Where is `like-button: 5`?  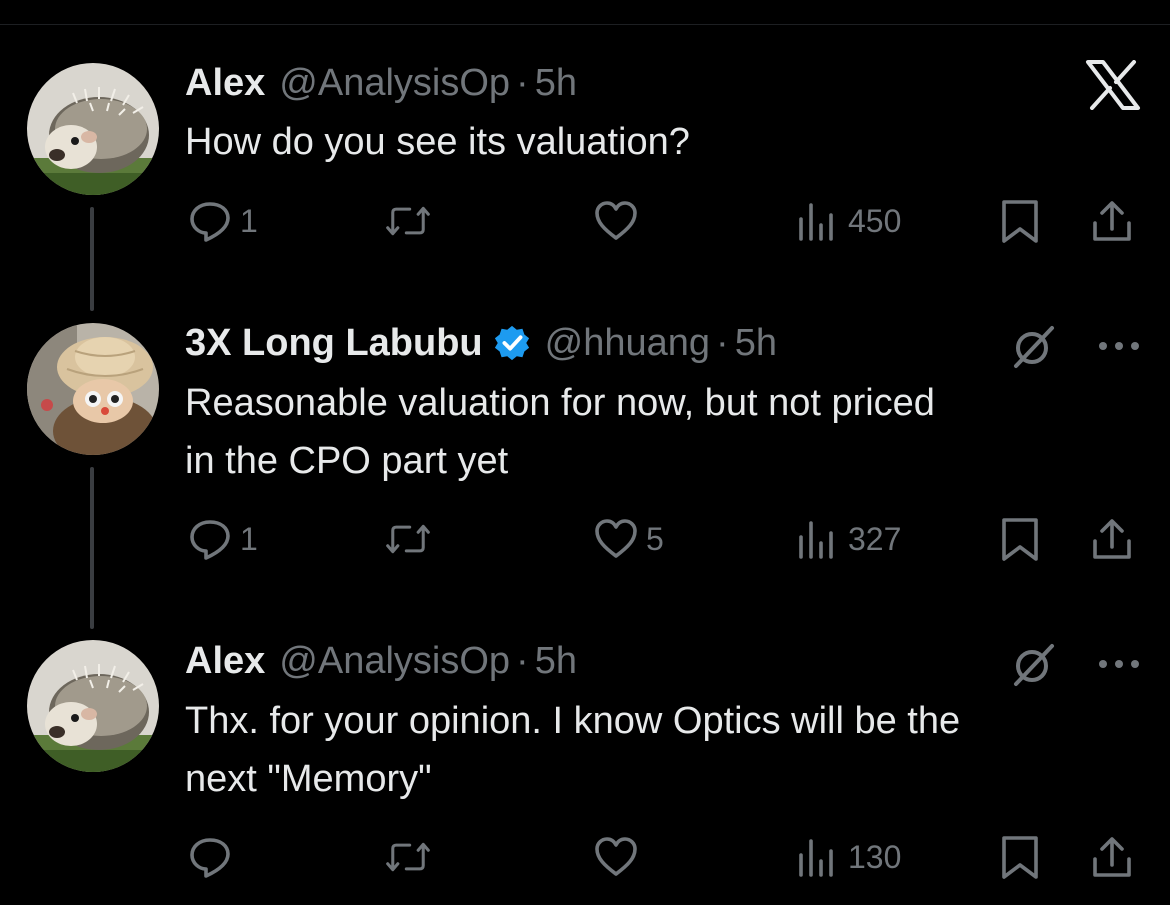
like-button: 5 is located at coordinates (629, 539).